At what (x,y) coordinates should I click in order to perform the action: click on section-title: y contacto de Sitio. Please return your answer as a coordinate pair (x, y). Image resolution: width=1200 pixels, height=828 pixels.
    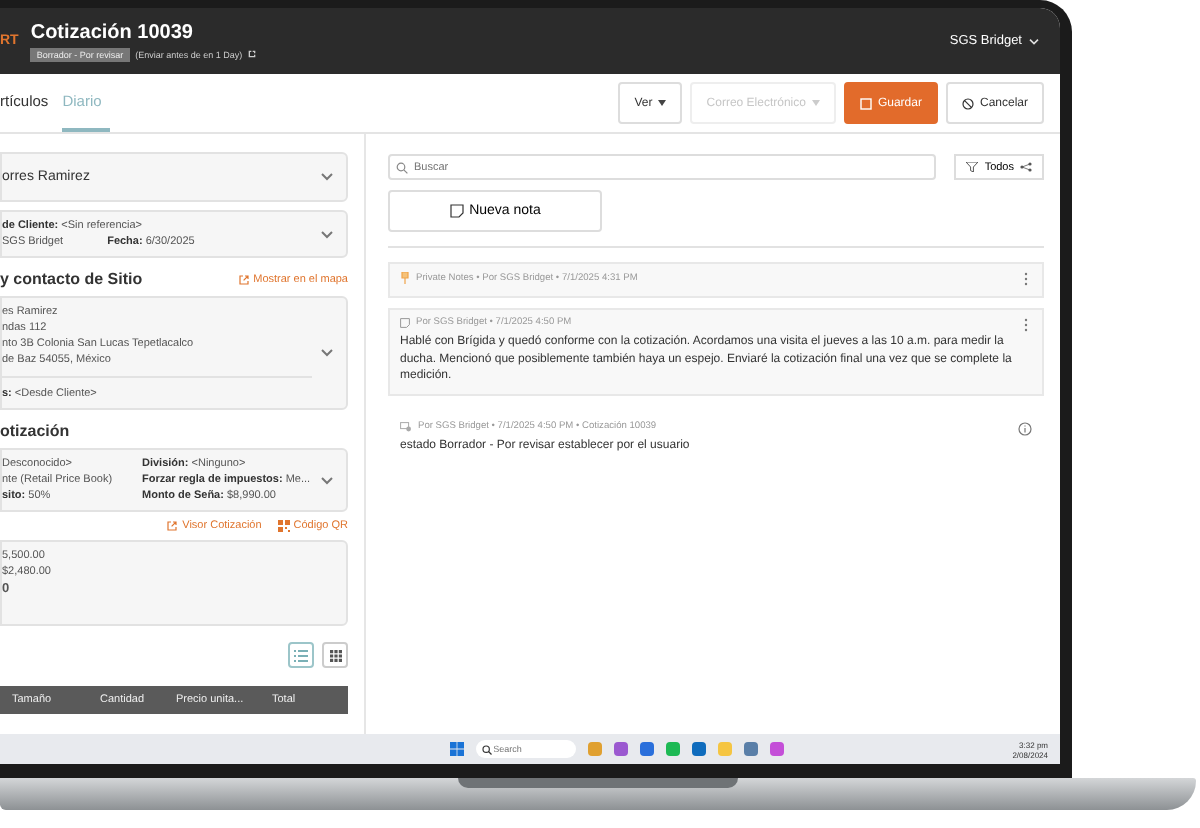
    Looking at the image, I should click on (71, 279).